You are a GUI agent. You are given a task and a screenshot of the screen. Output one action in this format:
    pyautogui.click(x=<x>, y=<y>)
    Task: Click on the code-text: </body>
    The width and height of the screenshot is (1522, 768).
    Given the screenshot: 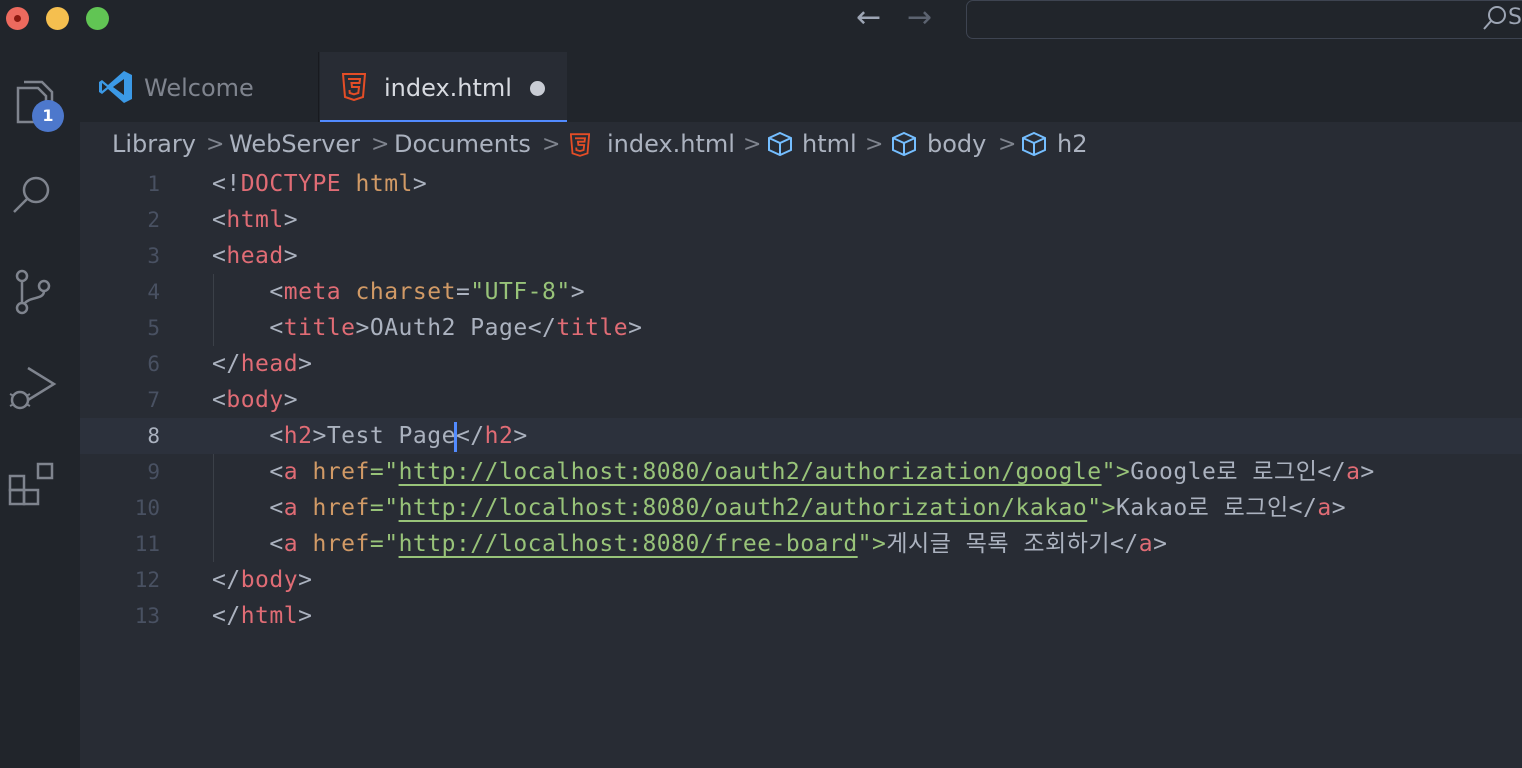 What is the action you would take?
    pyautogui.click(x=262, y=580)
    